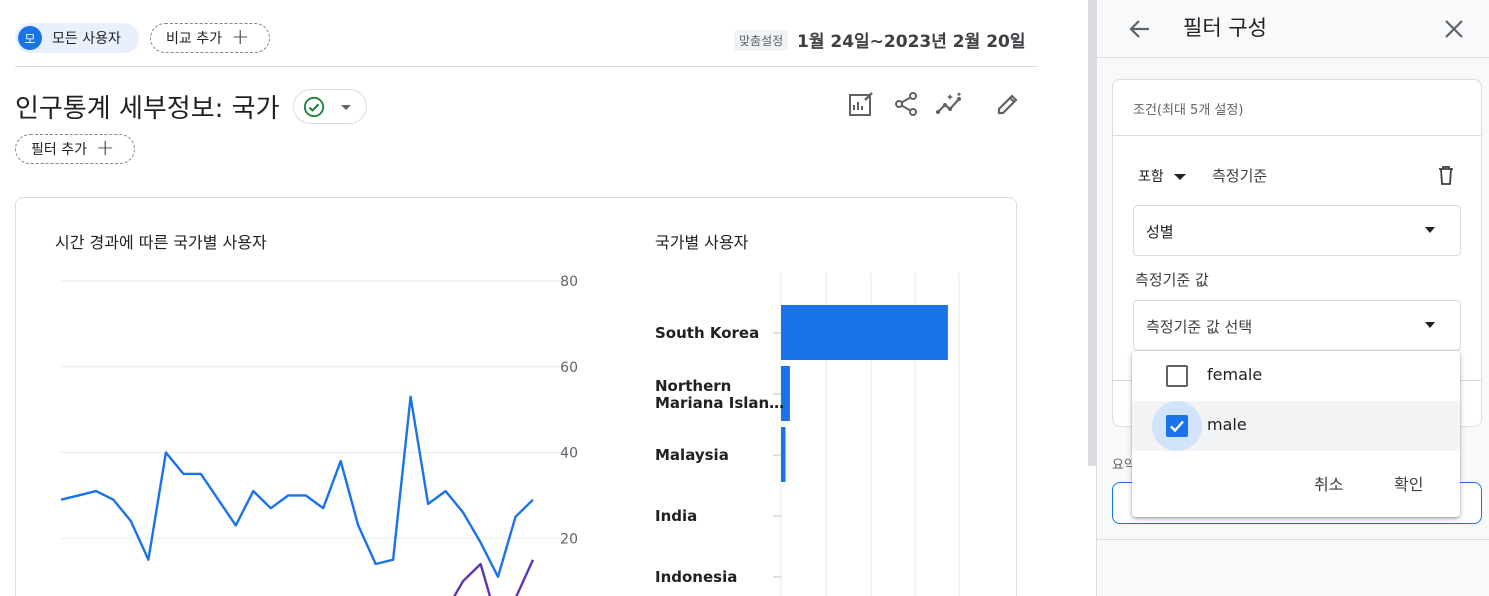  Describe the element at coordinates (1296, 376) in the screenshot. I see `option-female: female` at that location.